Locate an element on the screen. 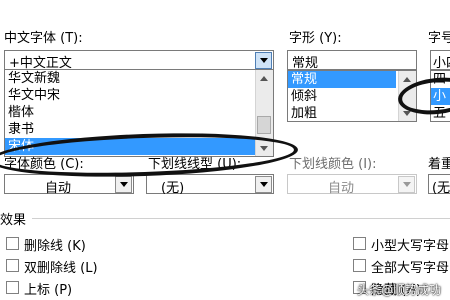 This screenshot has width=450, height=300. underline-color-select: 自动 is located at coordinates (352, 185).